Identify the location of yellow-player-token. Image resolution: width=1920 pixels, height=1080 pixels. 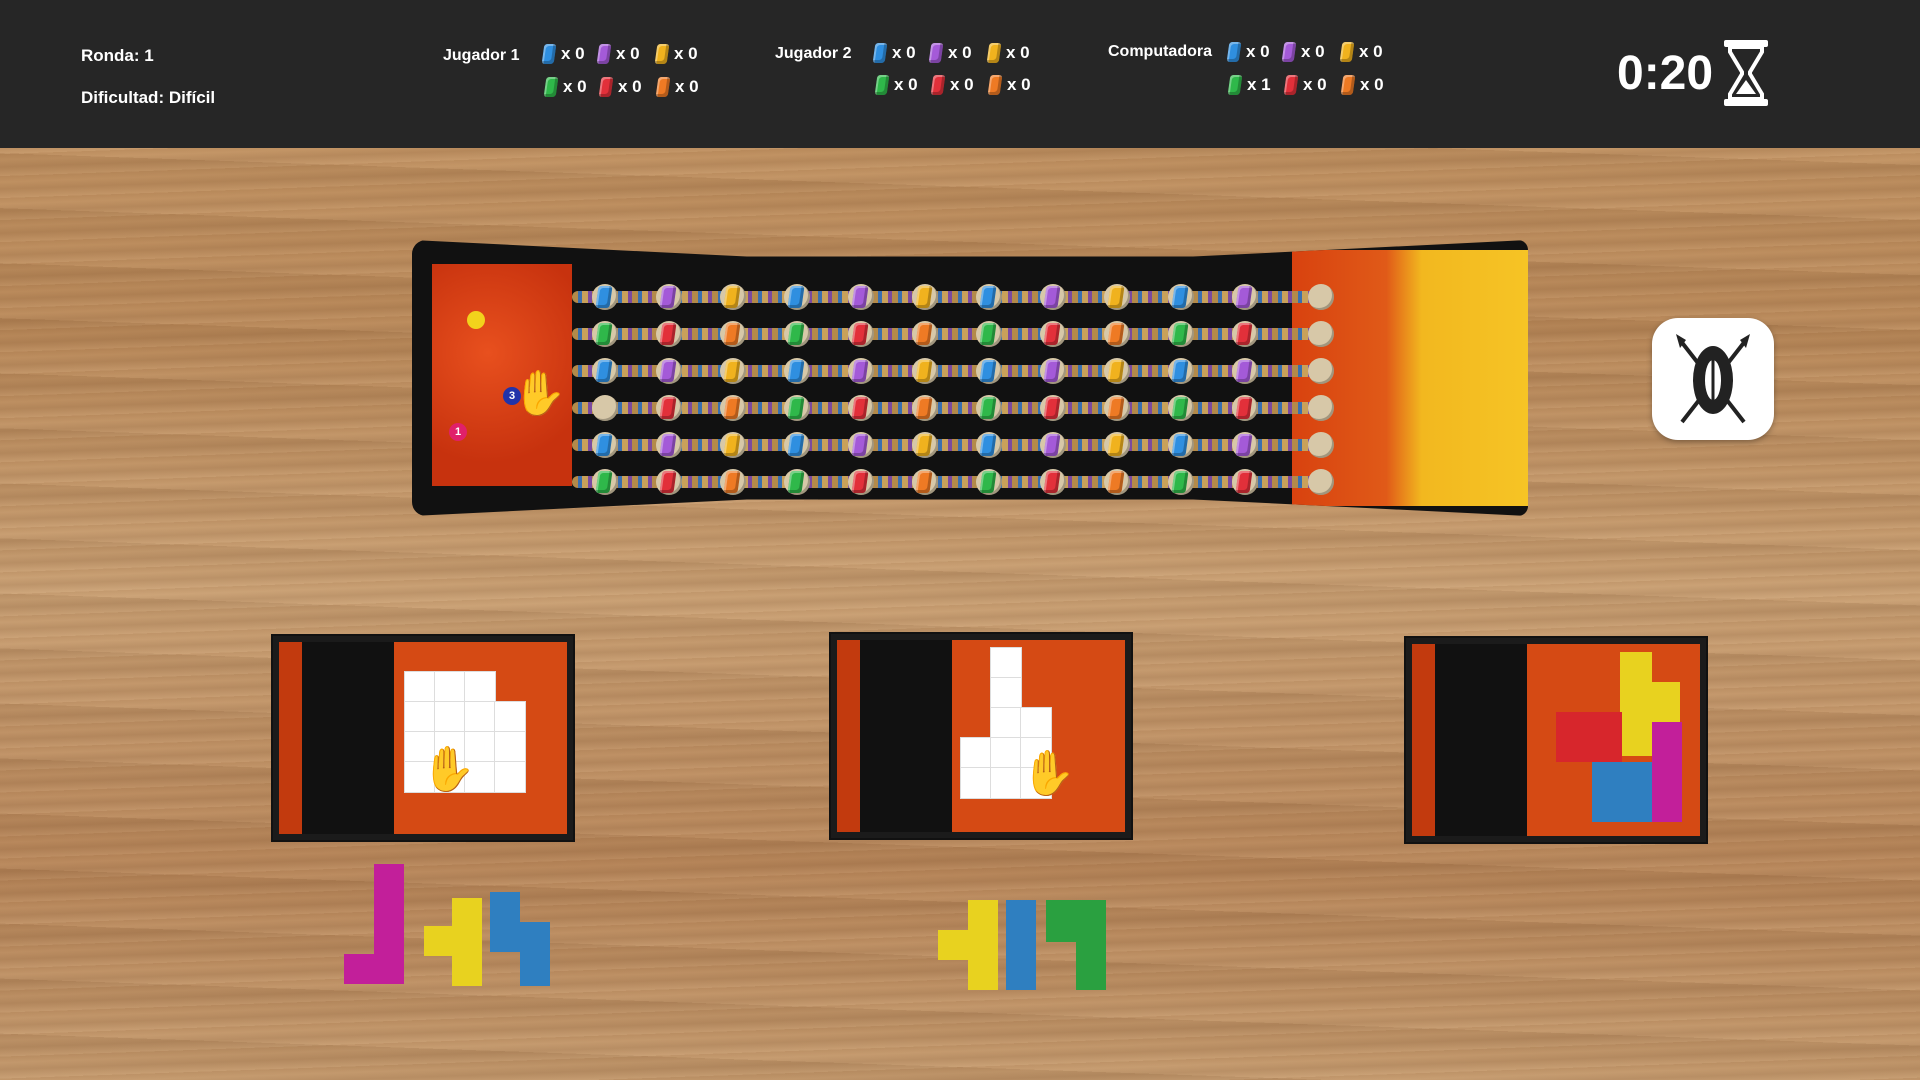
(476, 320).